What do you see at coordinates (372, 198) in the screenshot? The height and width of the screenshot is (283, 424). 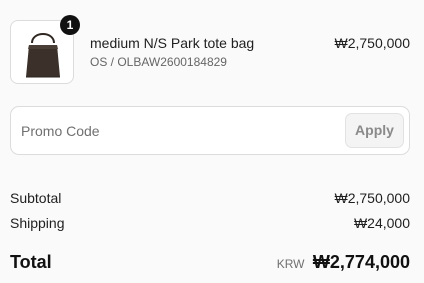 I see `subtotal-value: ₩2,750,000` at bounding box center [372, 198].